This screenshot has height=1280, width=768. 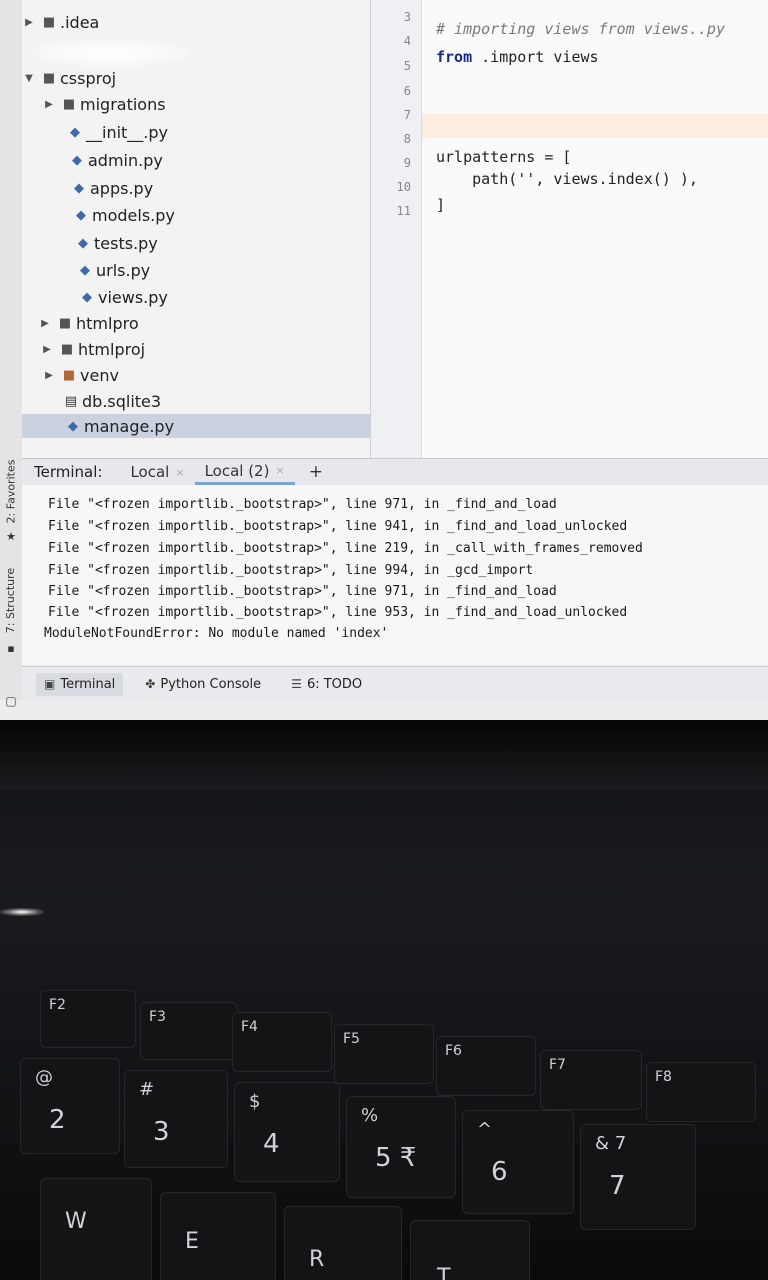 I want to click on key-w: W, so click(x=96, y=1229).